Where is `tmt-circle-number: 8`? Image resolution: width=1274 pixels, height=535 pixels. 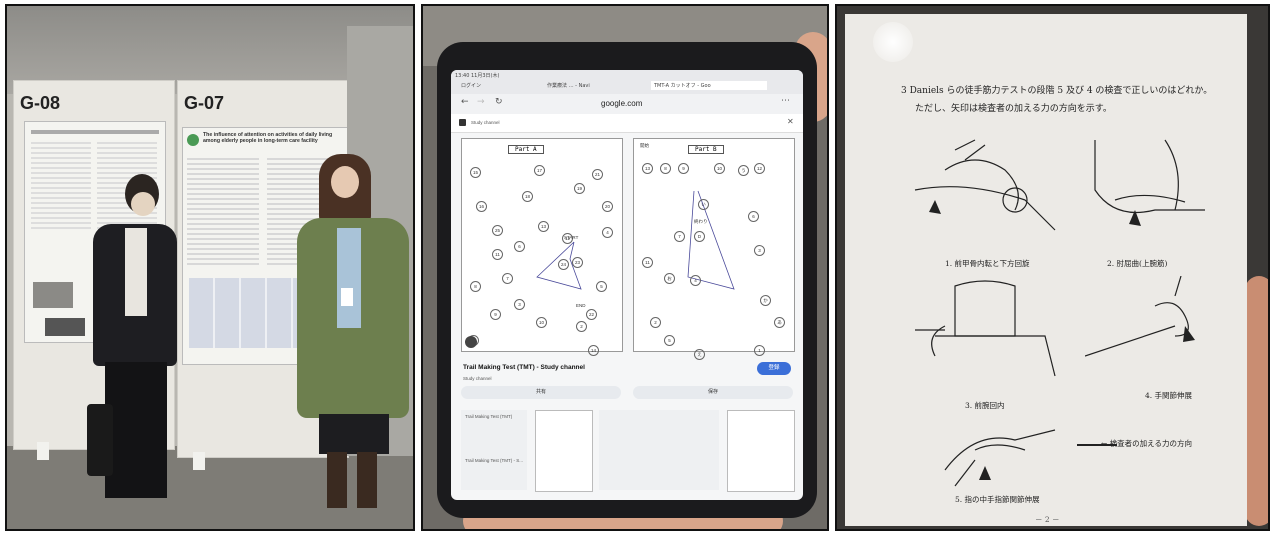
tmt-circle-number: 8 is located at coordinates (665, 168).